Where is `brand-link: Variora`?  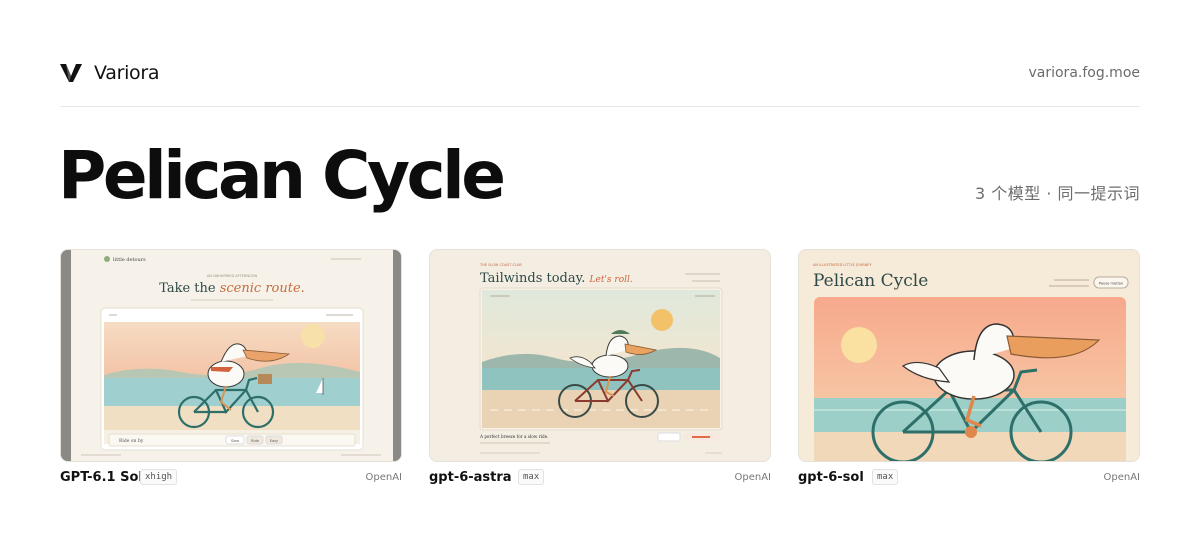 brand-link: Variora is located at coordinates (110, 73).